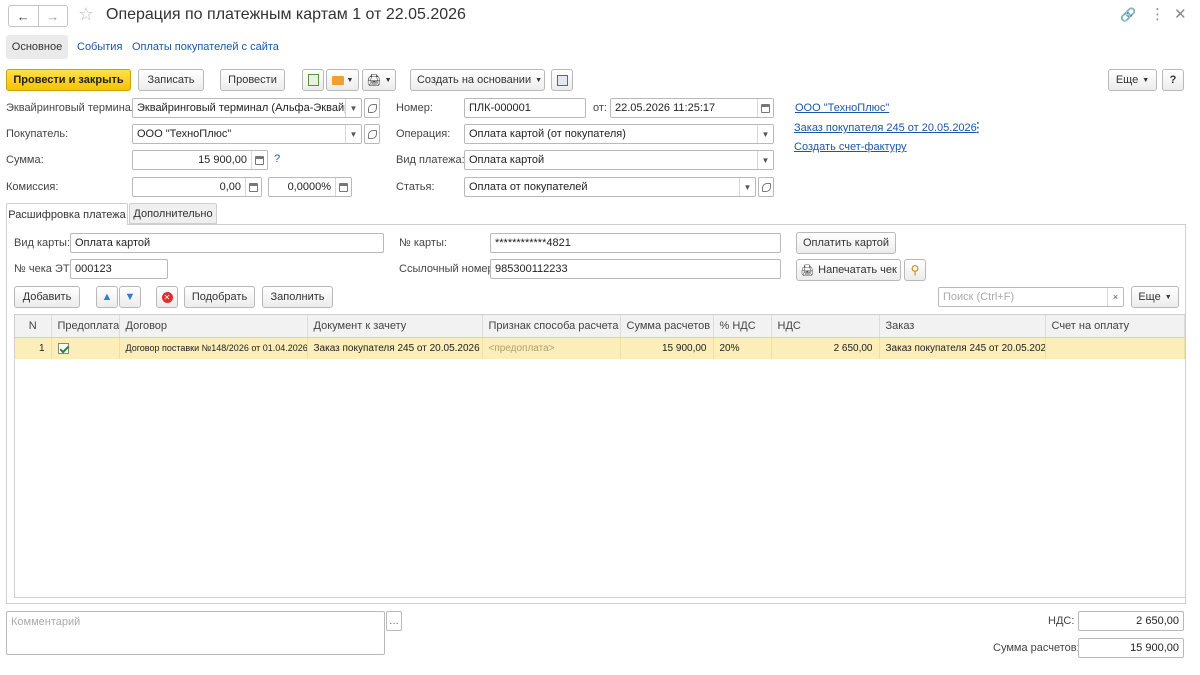 Image resolution: width=1200 pixels, height=675 pixels. I want to click on cell-order: Заказ покупателя 245 от 20.05.2026, so click(962, 348).